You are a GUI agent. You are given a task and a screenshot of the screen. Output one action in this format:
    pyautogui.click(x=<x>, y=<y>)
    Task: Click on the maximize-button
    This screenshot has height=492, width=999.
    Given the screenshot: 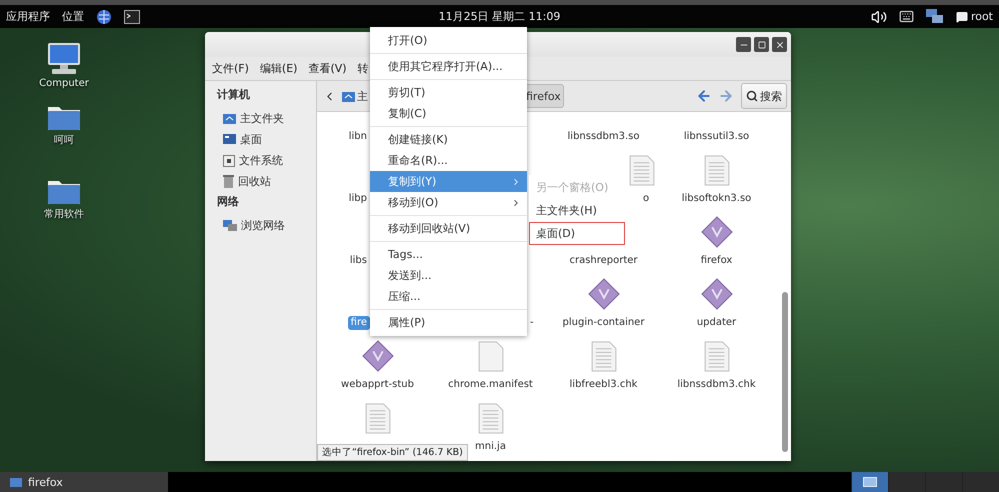 What is the action you would take?
    pyautogui.click(x=761, y=44)
    